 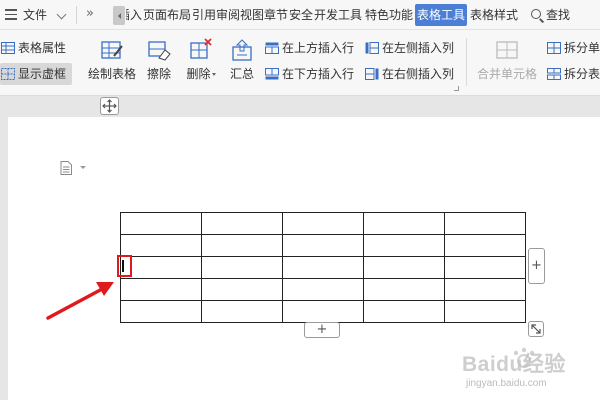 What do you see at coordinates (418, 74) in the screenshot?
I see `insert-column-right-label: 在右侧插入列` at bounding box center [418, 74].